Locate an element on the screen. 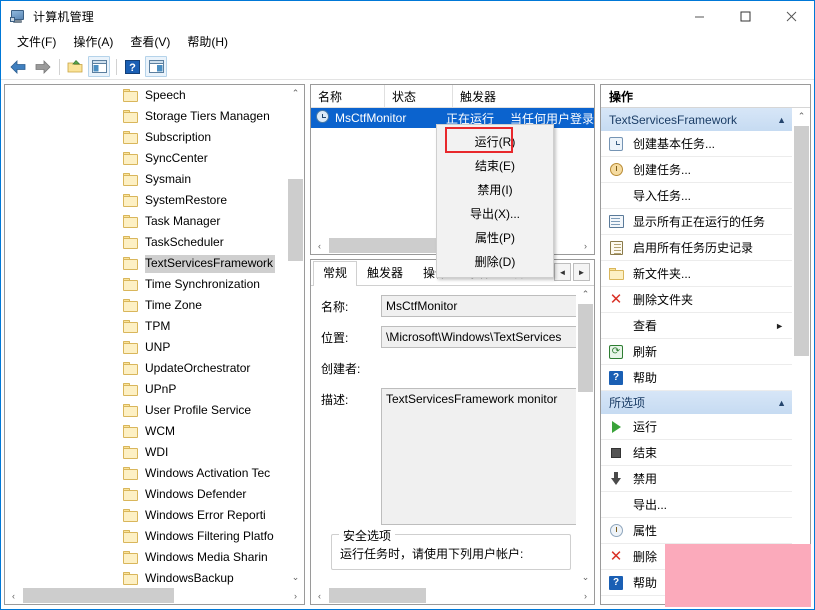 The width and height of the screenshot is (815, 610). tree-item-16: WCM is located at coordinates (146, 431).